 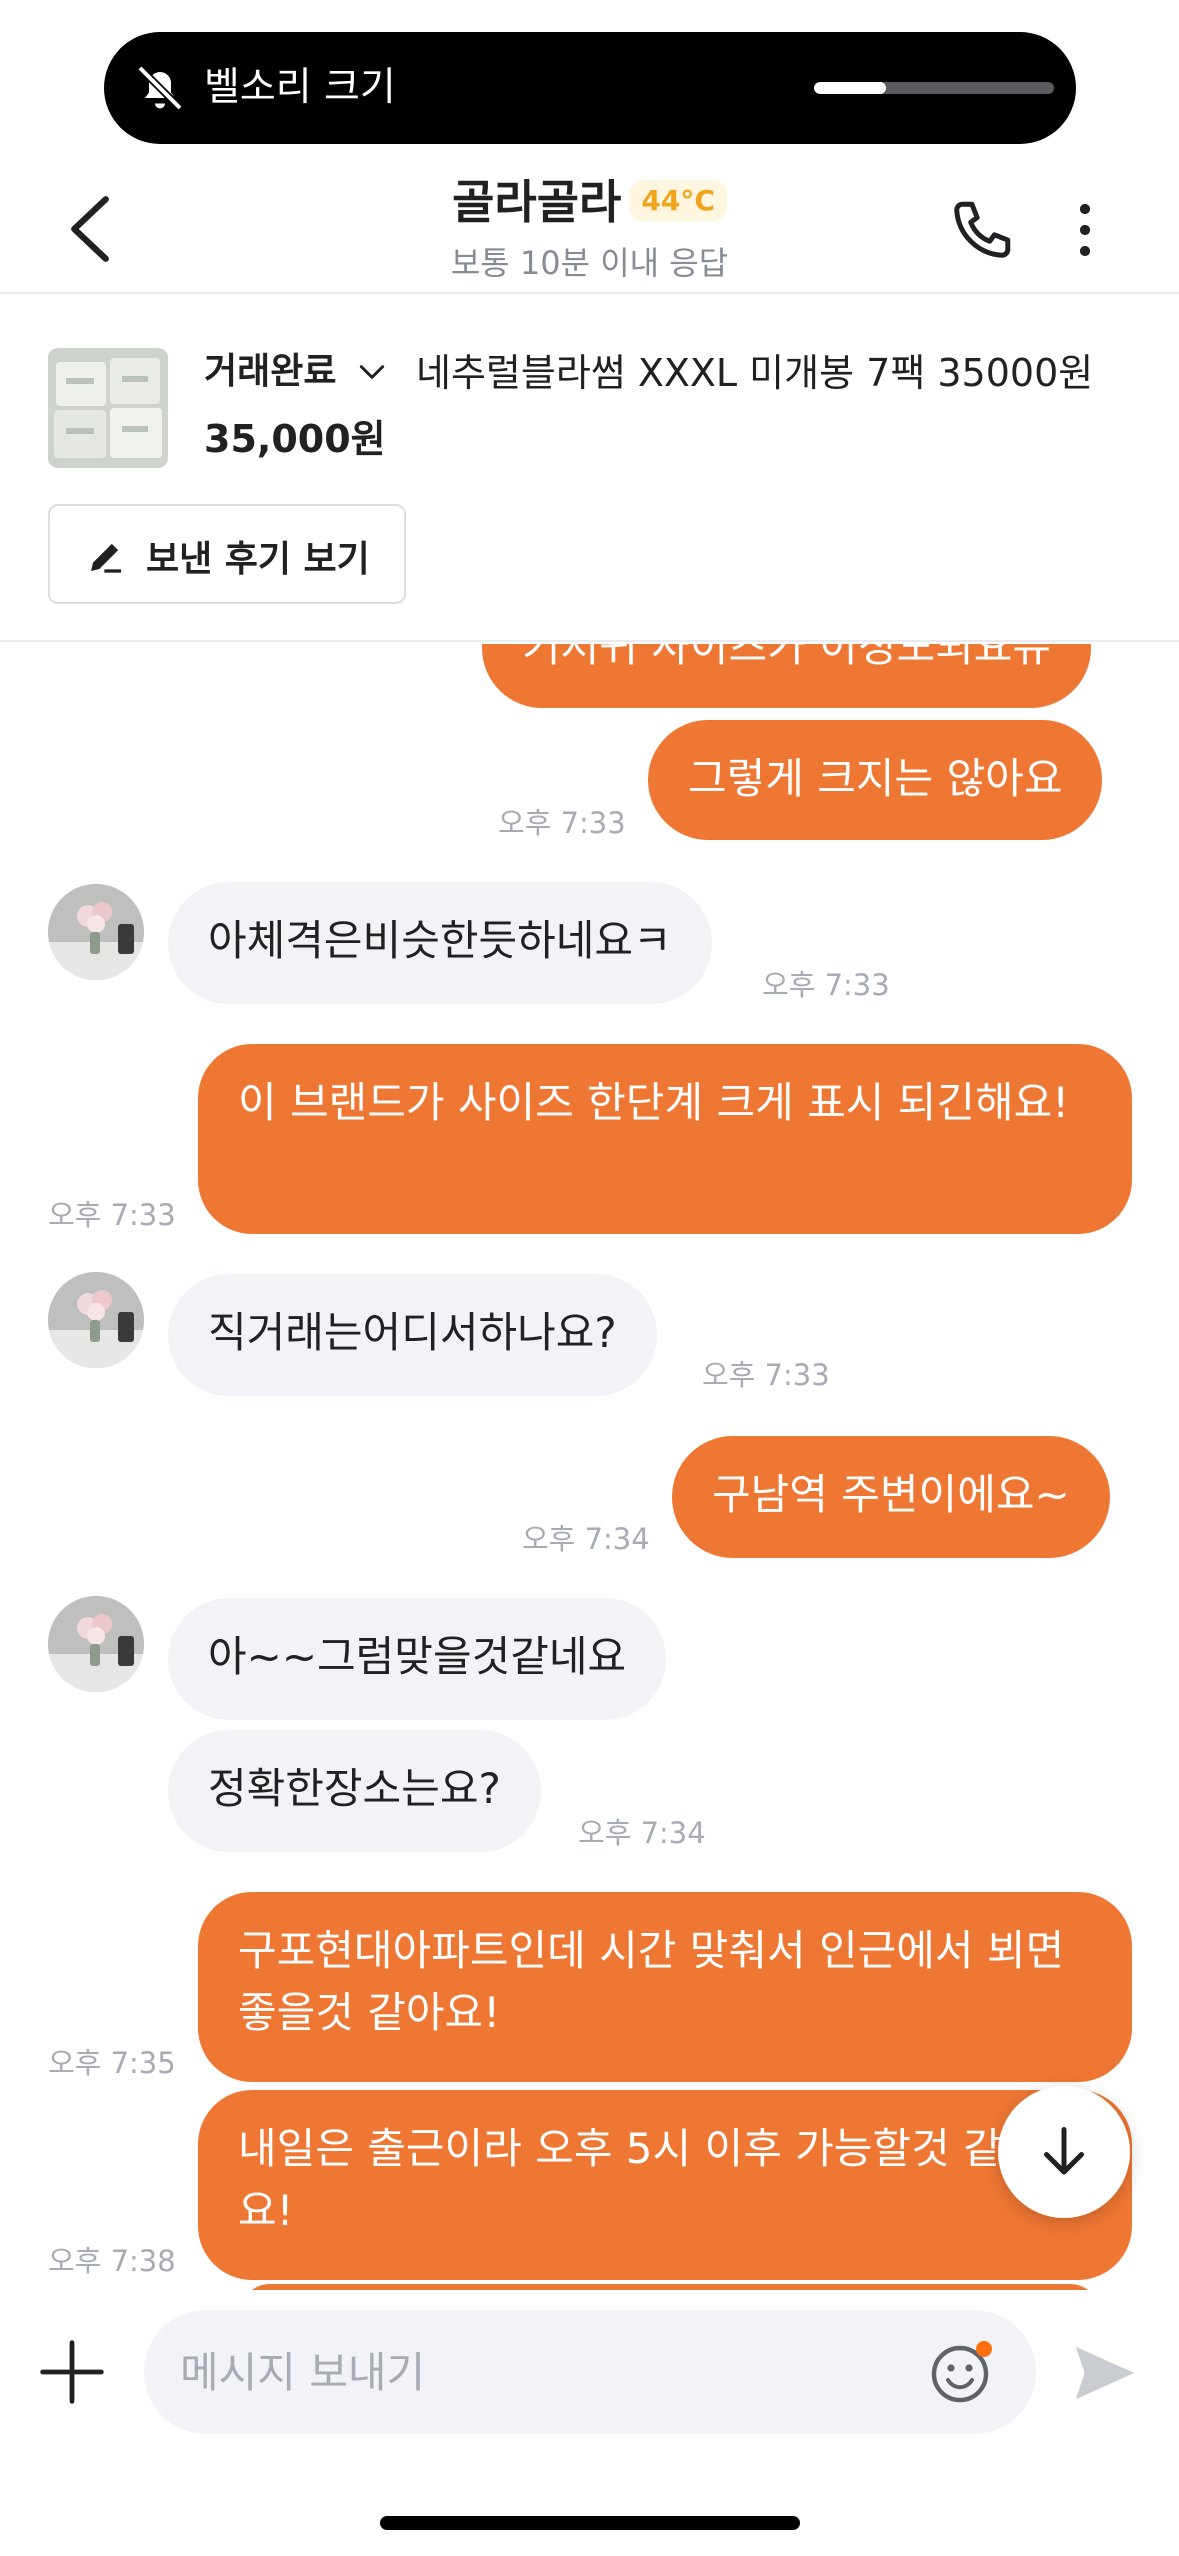 What do you see at coordinates (787, 676) in the screenshot?
I see `outgoing-message: 기저귀 사이즈가 이정도되요뉴` at bounding box center [787, 676].